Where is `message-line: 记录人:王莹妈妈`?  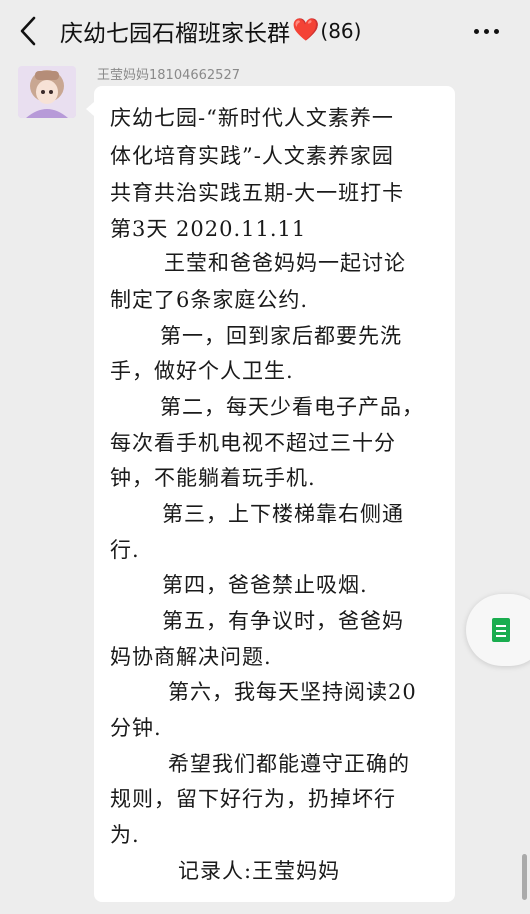 message-line: 记录人:王莹妈妈 is located at coordinates (259, 871).